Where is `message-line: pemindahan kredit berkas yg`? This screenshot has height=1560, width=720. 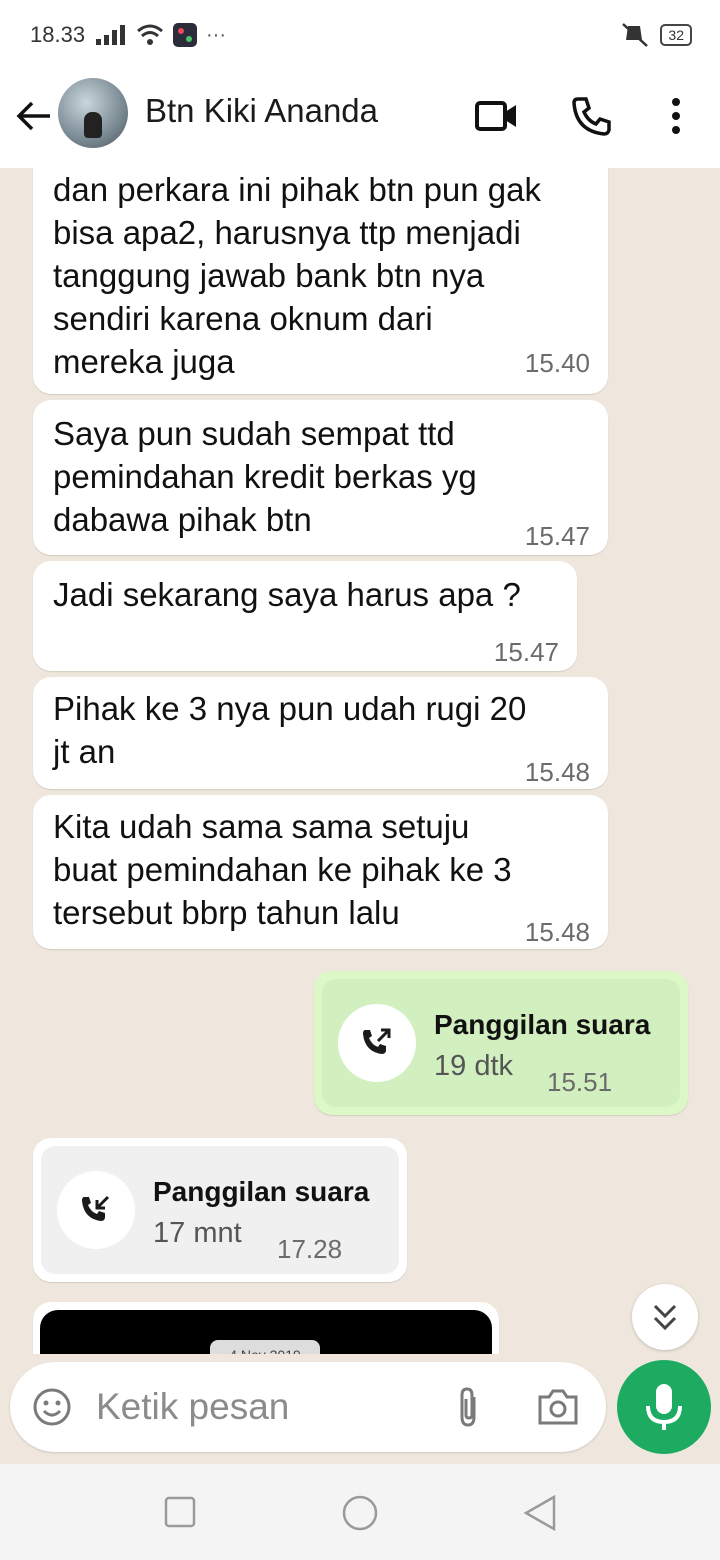 message-line: pemindahan kredit berkas yg is located at coordinates (265, 476).